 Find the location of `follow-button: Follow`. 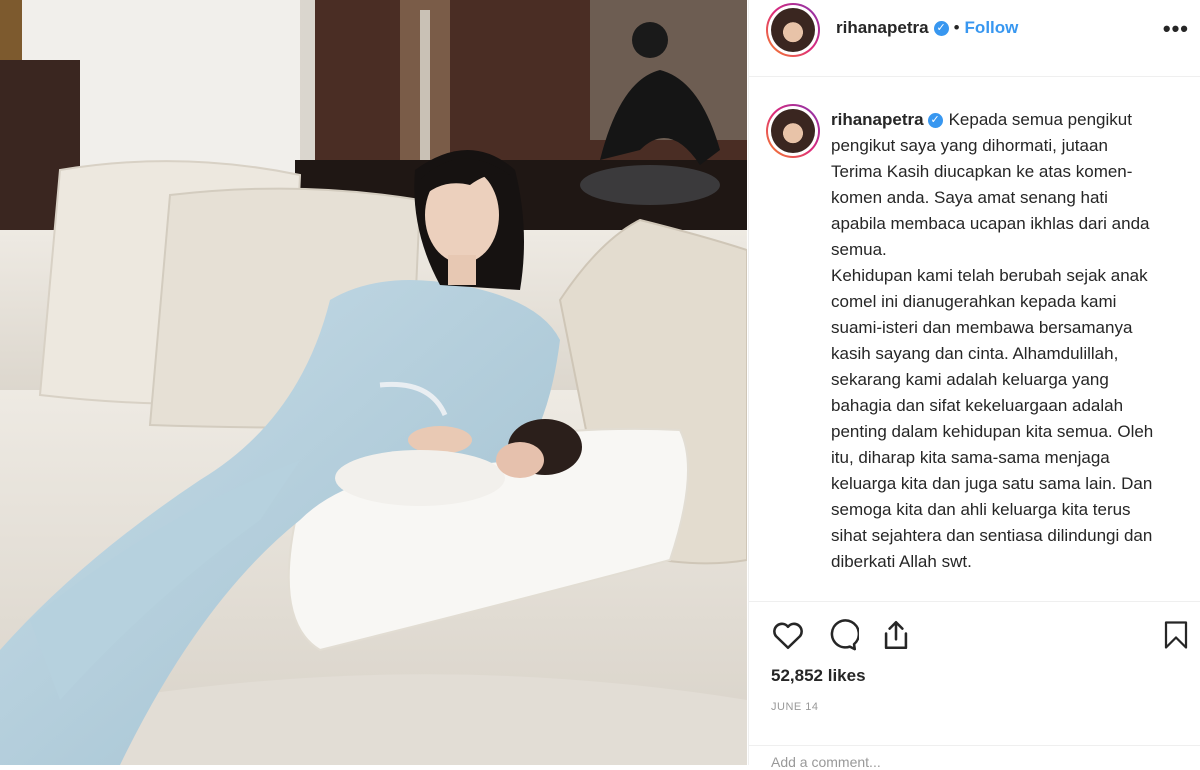

follow-button: Follow is located at coordinates (992, 27).